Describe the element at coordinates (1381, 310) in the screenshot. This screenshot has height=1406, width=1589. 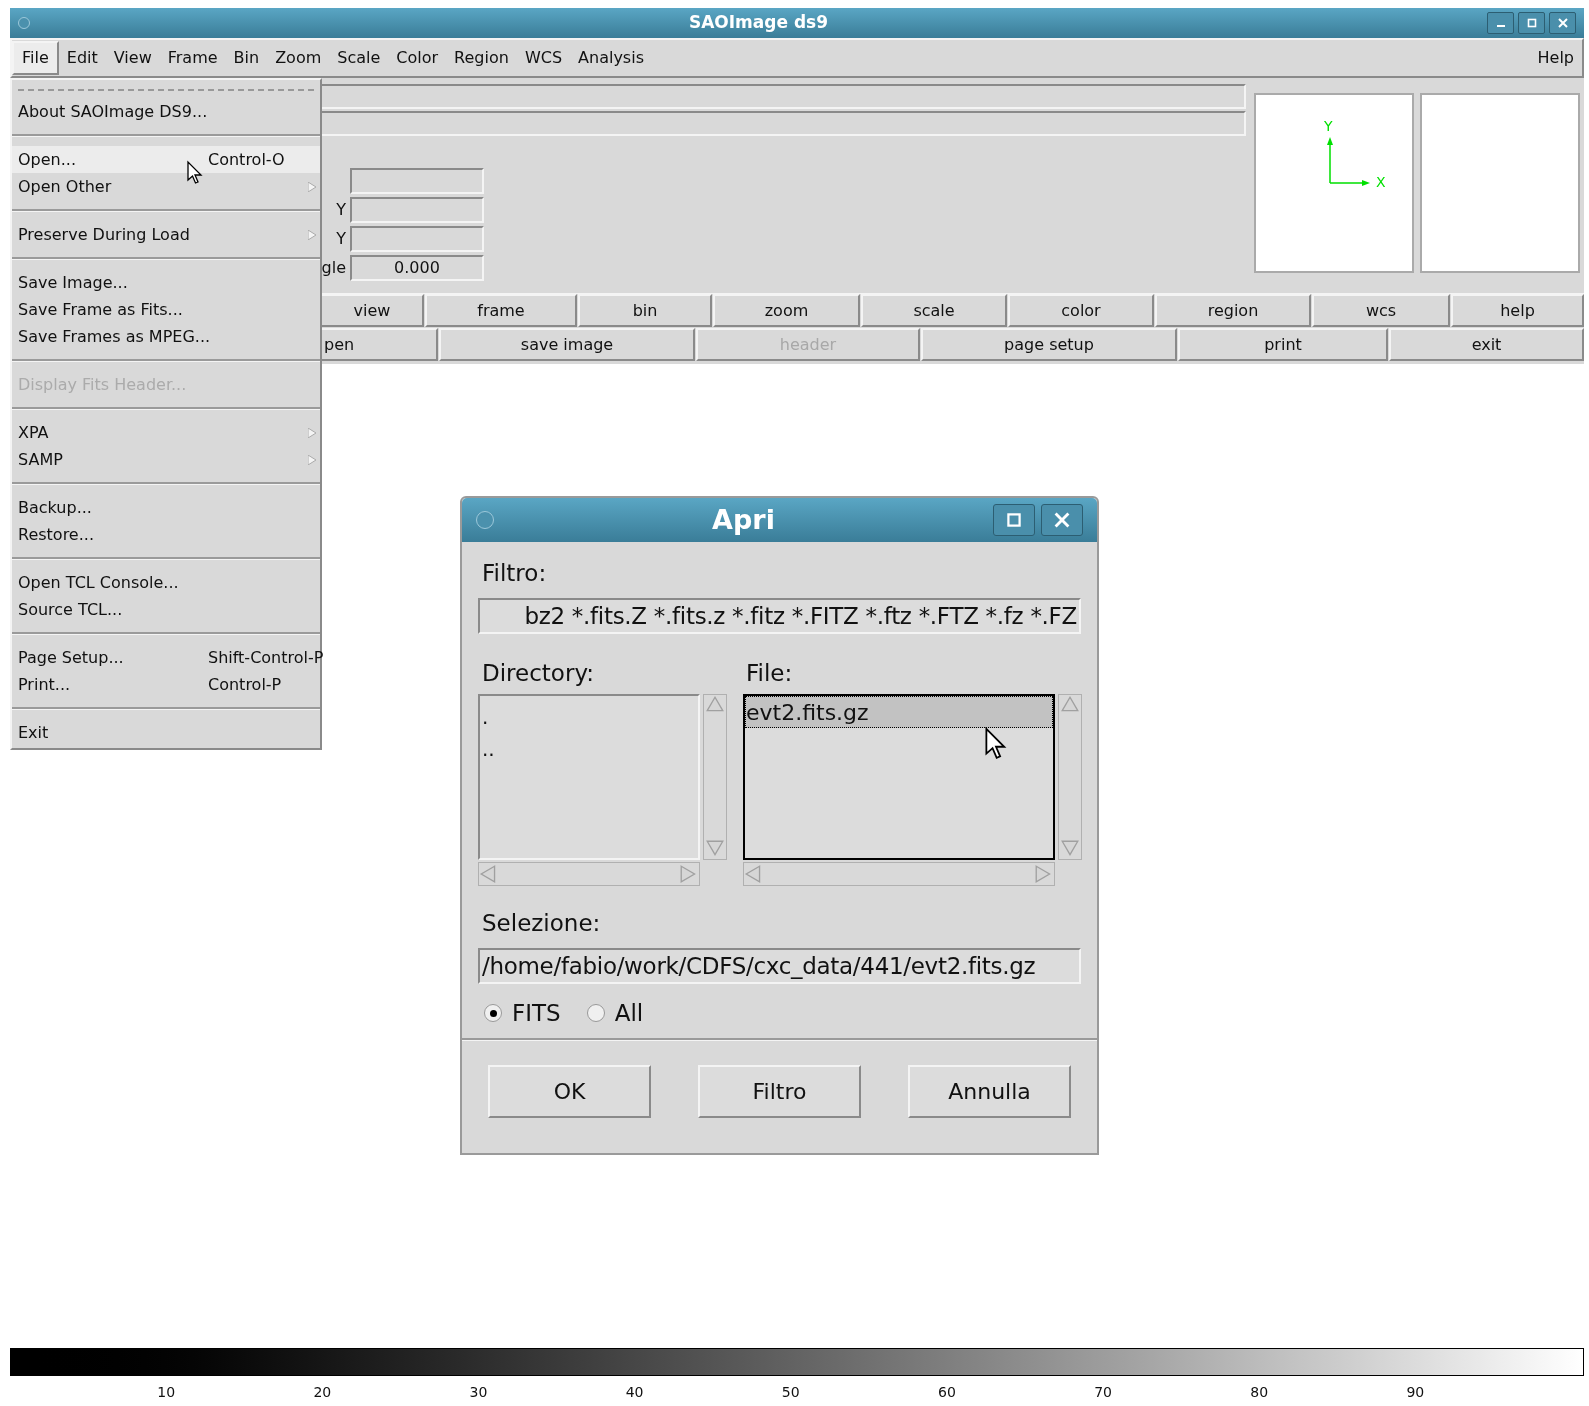
I see `toolbar-button: wcs` at that location.